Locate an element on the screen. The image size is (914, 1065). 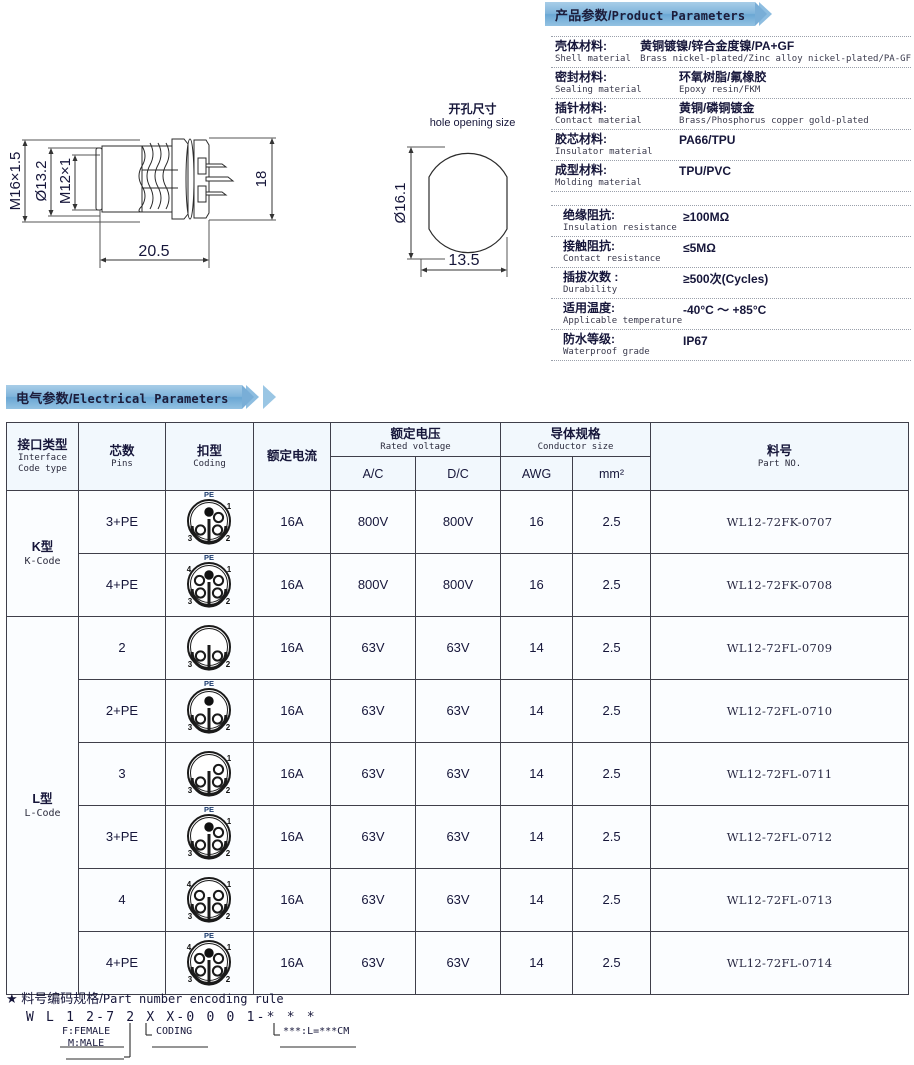
table-row: 4+PE PE 1 2 3 4 16A 63V 63V 14 2.5 WL12-72FL-0714 is located at coordinates (458, 963).